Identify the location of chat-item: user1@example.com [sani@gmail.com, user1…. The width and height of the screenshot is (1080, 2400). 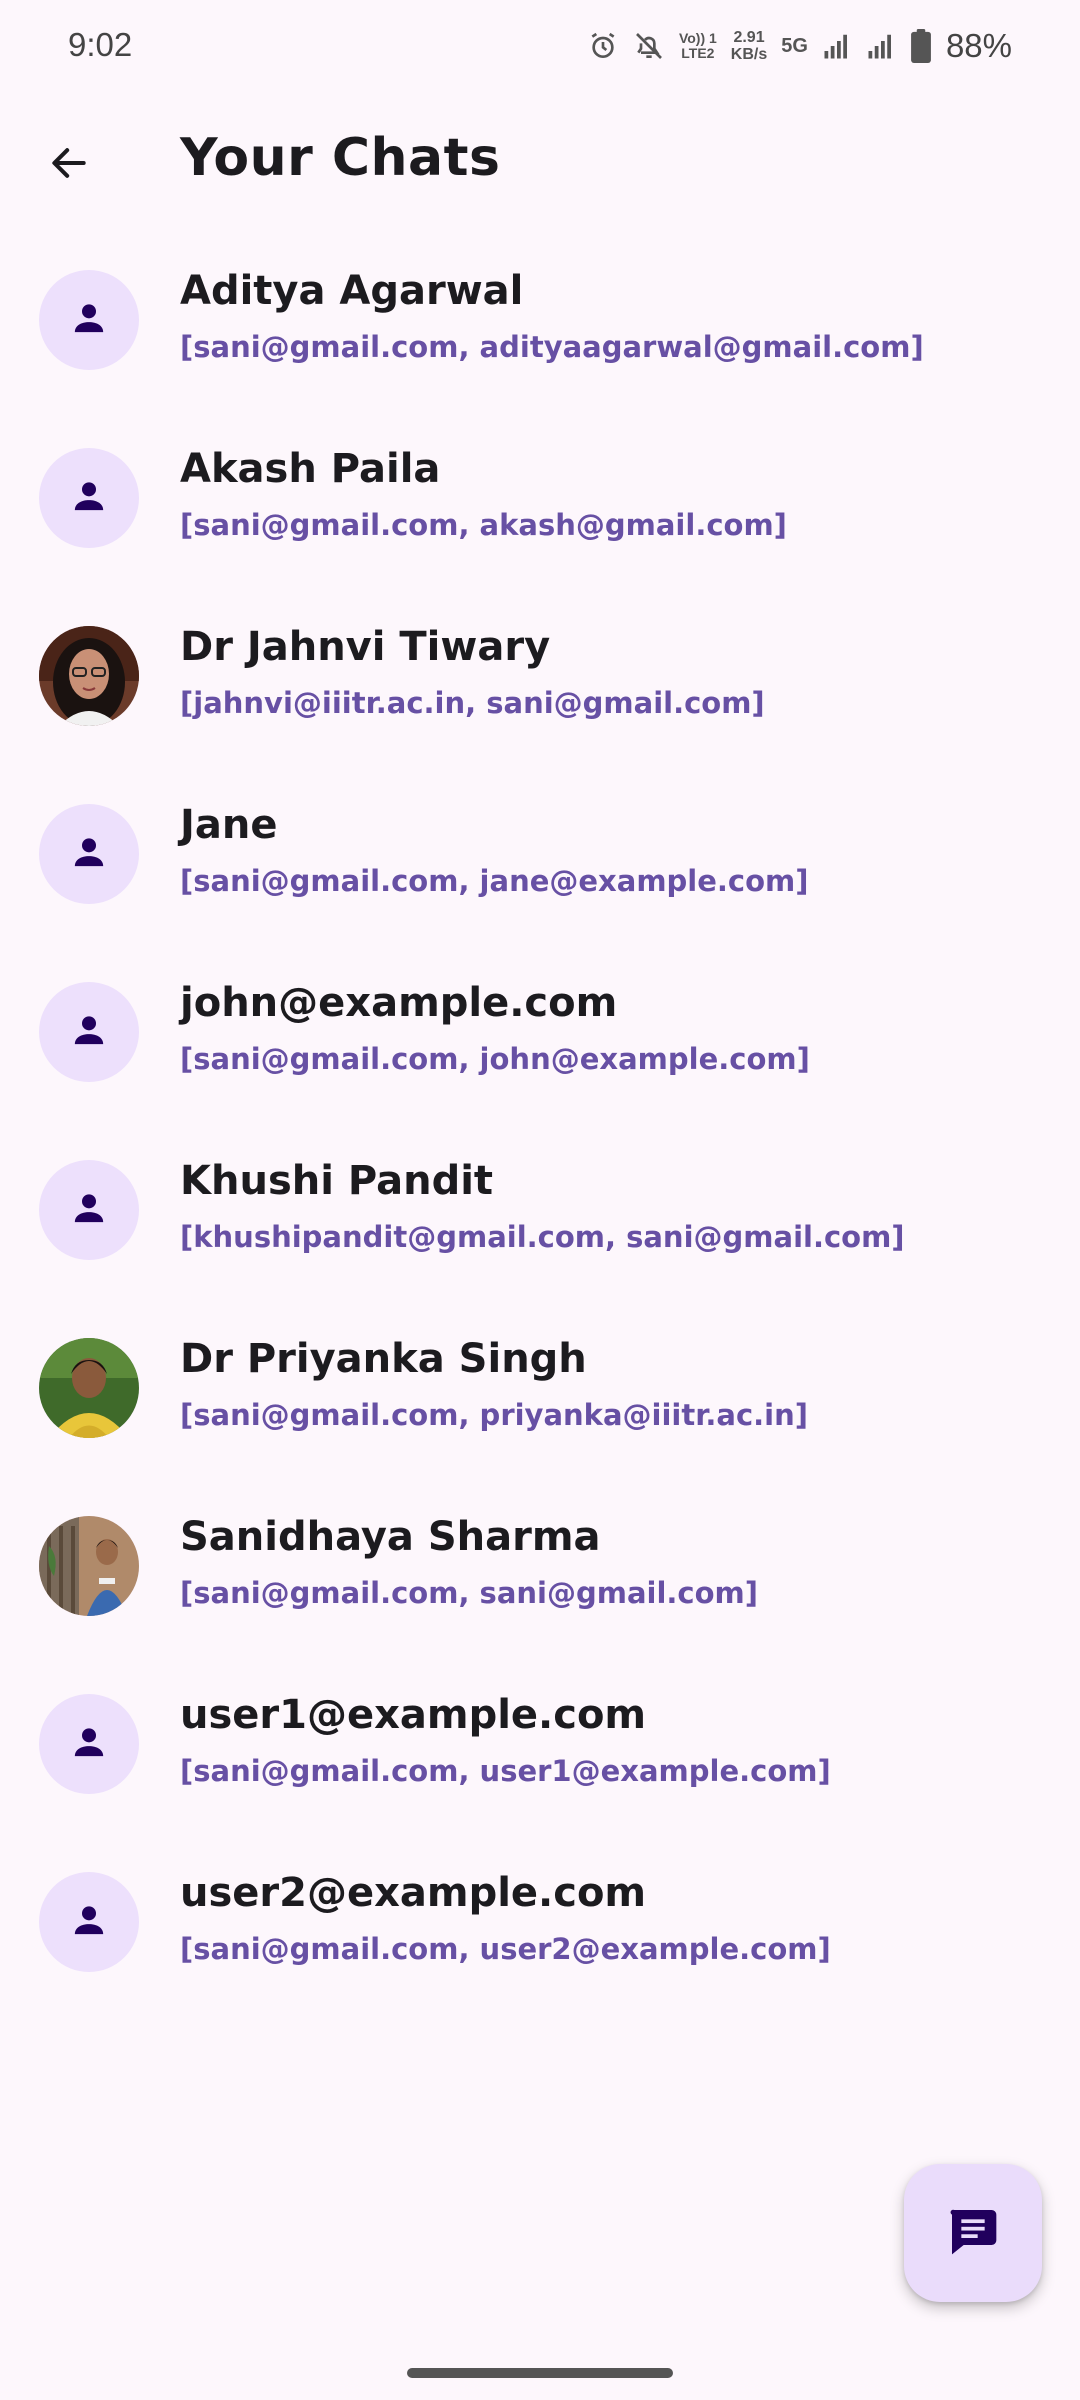
(540, 1765).